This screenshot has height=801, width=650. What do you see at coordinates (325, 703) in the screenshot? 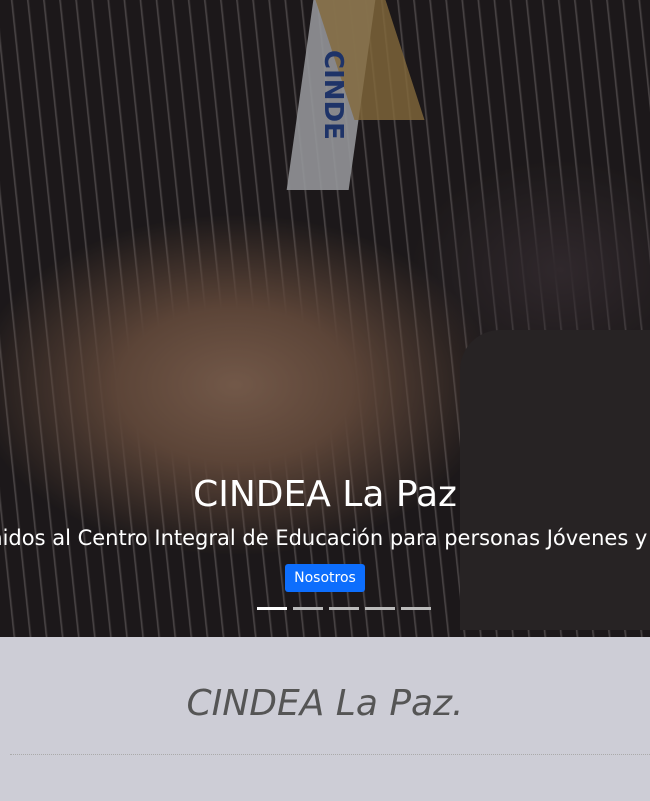
I see `section-heading: CINDEA La Paz.` at bounding box center [325, 703].